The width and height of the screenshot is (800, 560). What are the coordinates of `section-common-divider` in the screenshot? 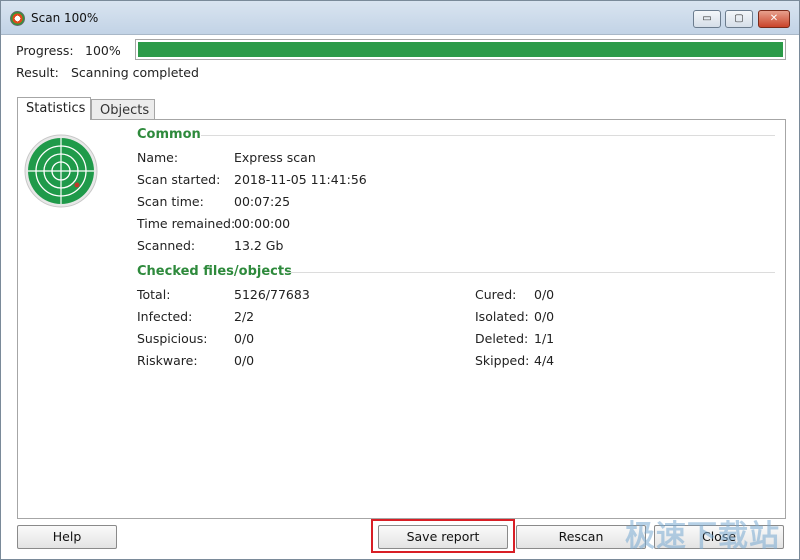 It's located at (488, 135).